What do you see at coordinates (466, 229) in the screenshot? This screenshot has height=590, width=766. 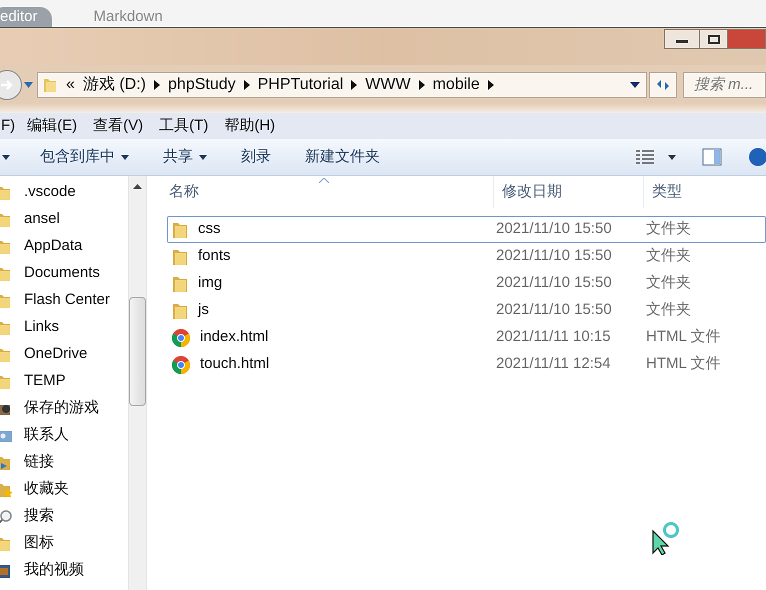 I see `file-row: css 2021/11/10 15:50 文件夹` at bounding box center [466, 229].